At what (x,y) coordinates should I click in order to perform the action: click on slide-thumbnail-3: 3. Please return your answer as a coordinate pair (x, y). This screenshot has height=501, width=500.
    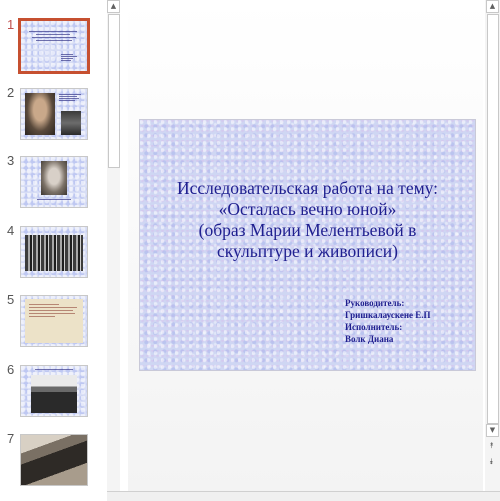
    Looking at the image, I should click on (53, 184).